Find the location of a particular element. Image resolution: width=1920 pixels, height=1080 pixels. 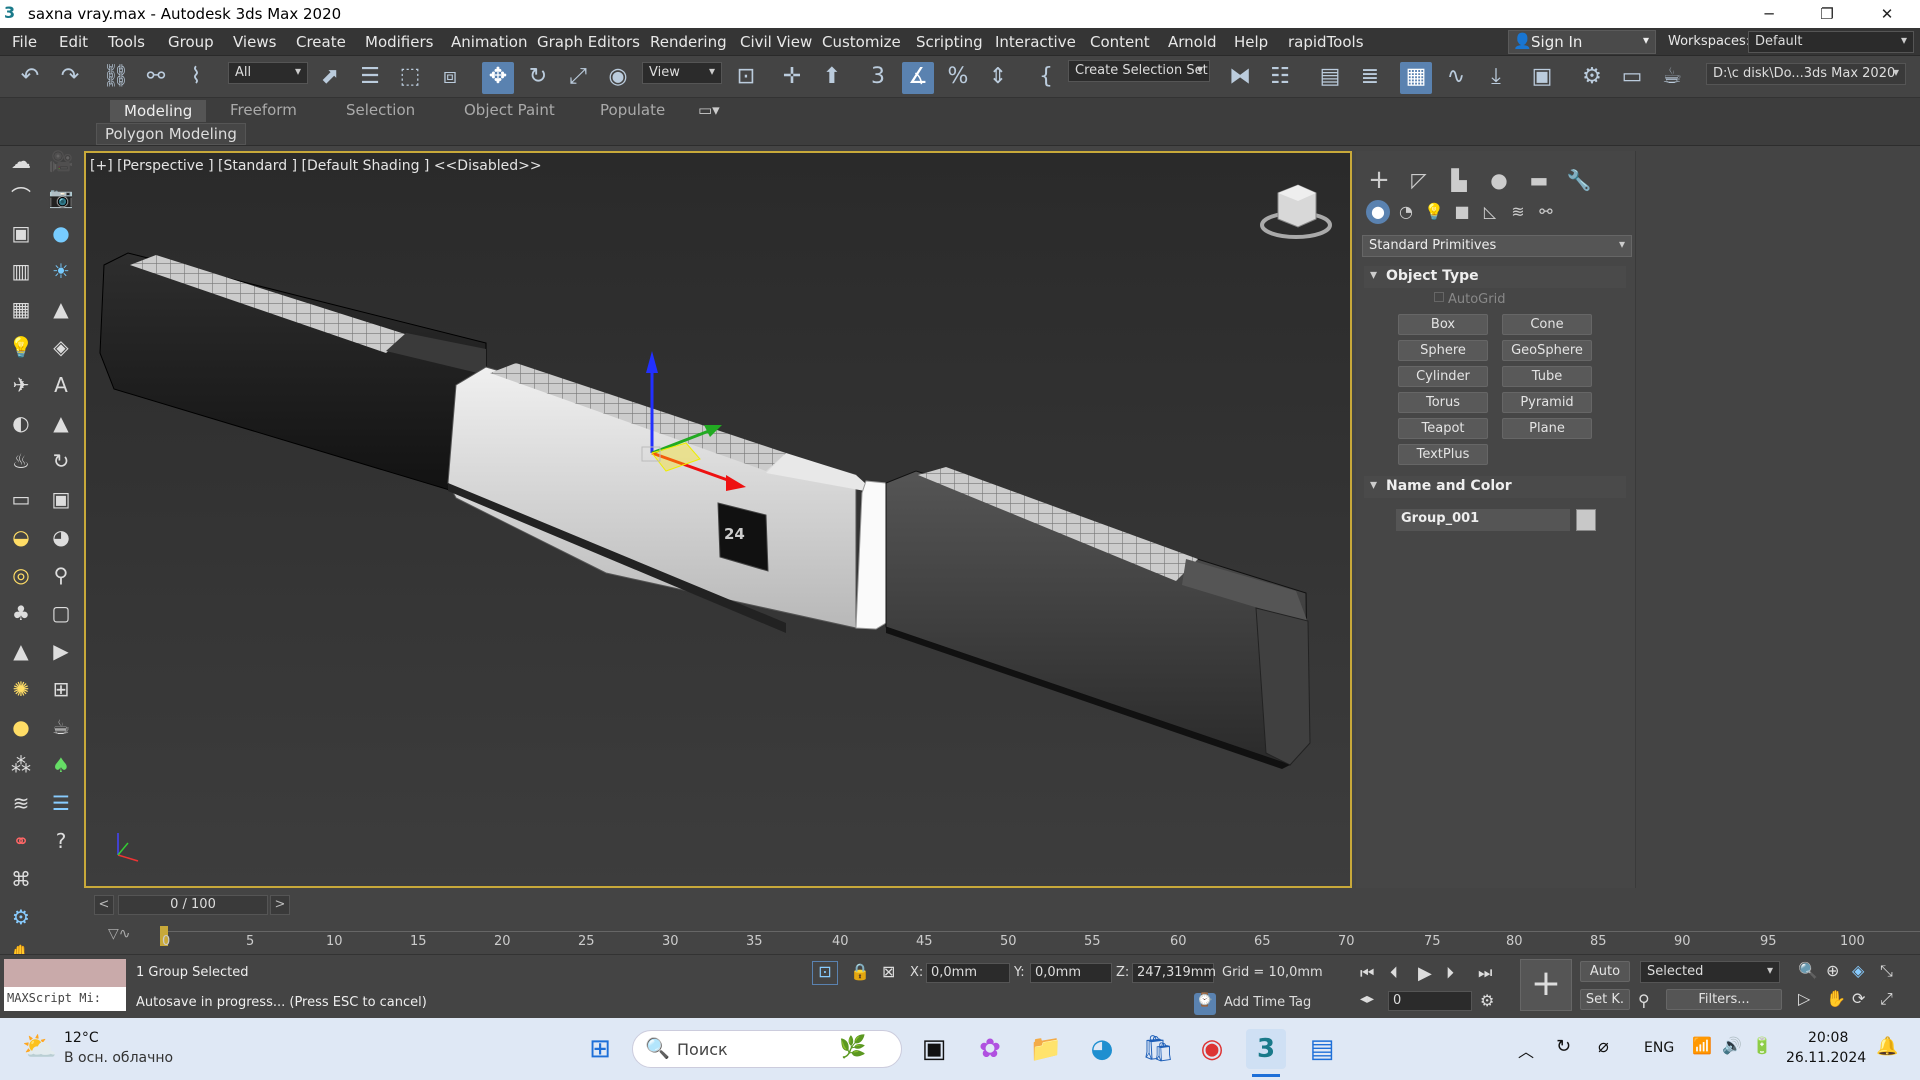

motion-tab-icon: ● is located at coordinates (1499, 180).